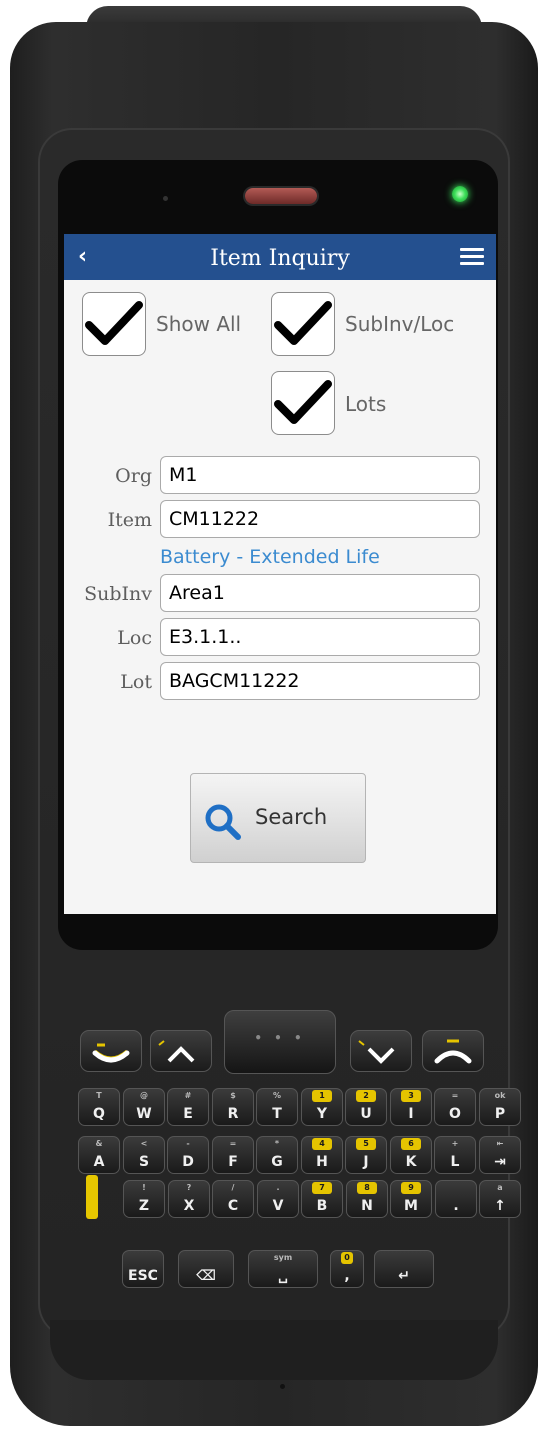 This screenshot has height=1430, width=548. What do you see at coordinates (320, 519) in the screenshot?
I see `item-field: CM11222` at bounding box center [320, 519].